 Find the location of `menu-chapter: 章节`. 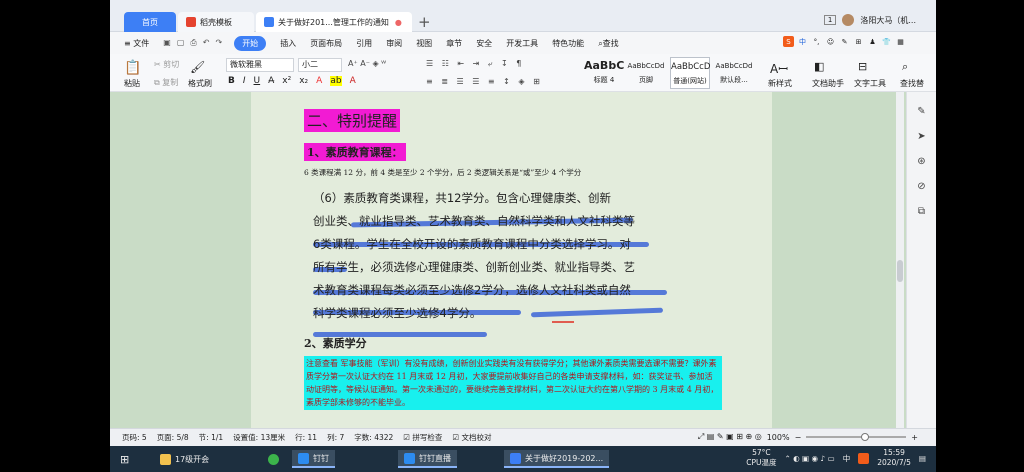

menu-chapter: 章节 is located at coordinates (454, 43).